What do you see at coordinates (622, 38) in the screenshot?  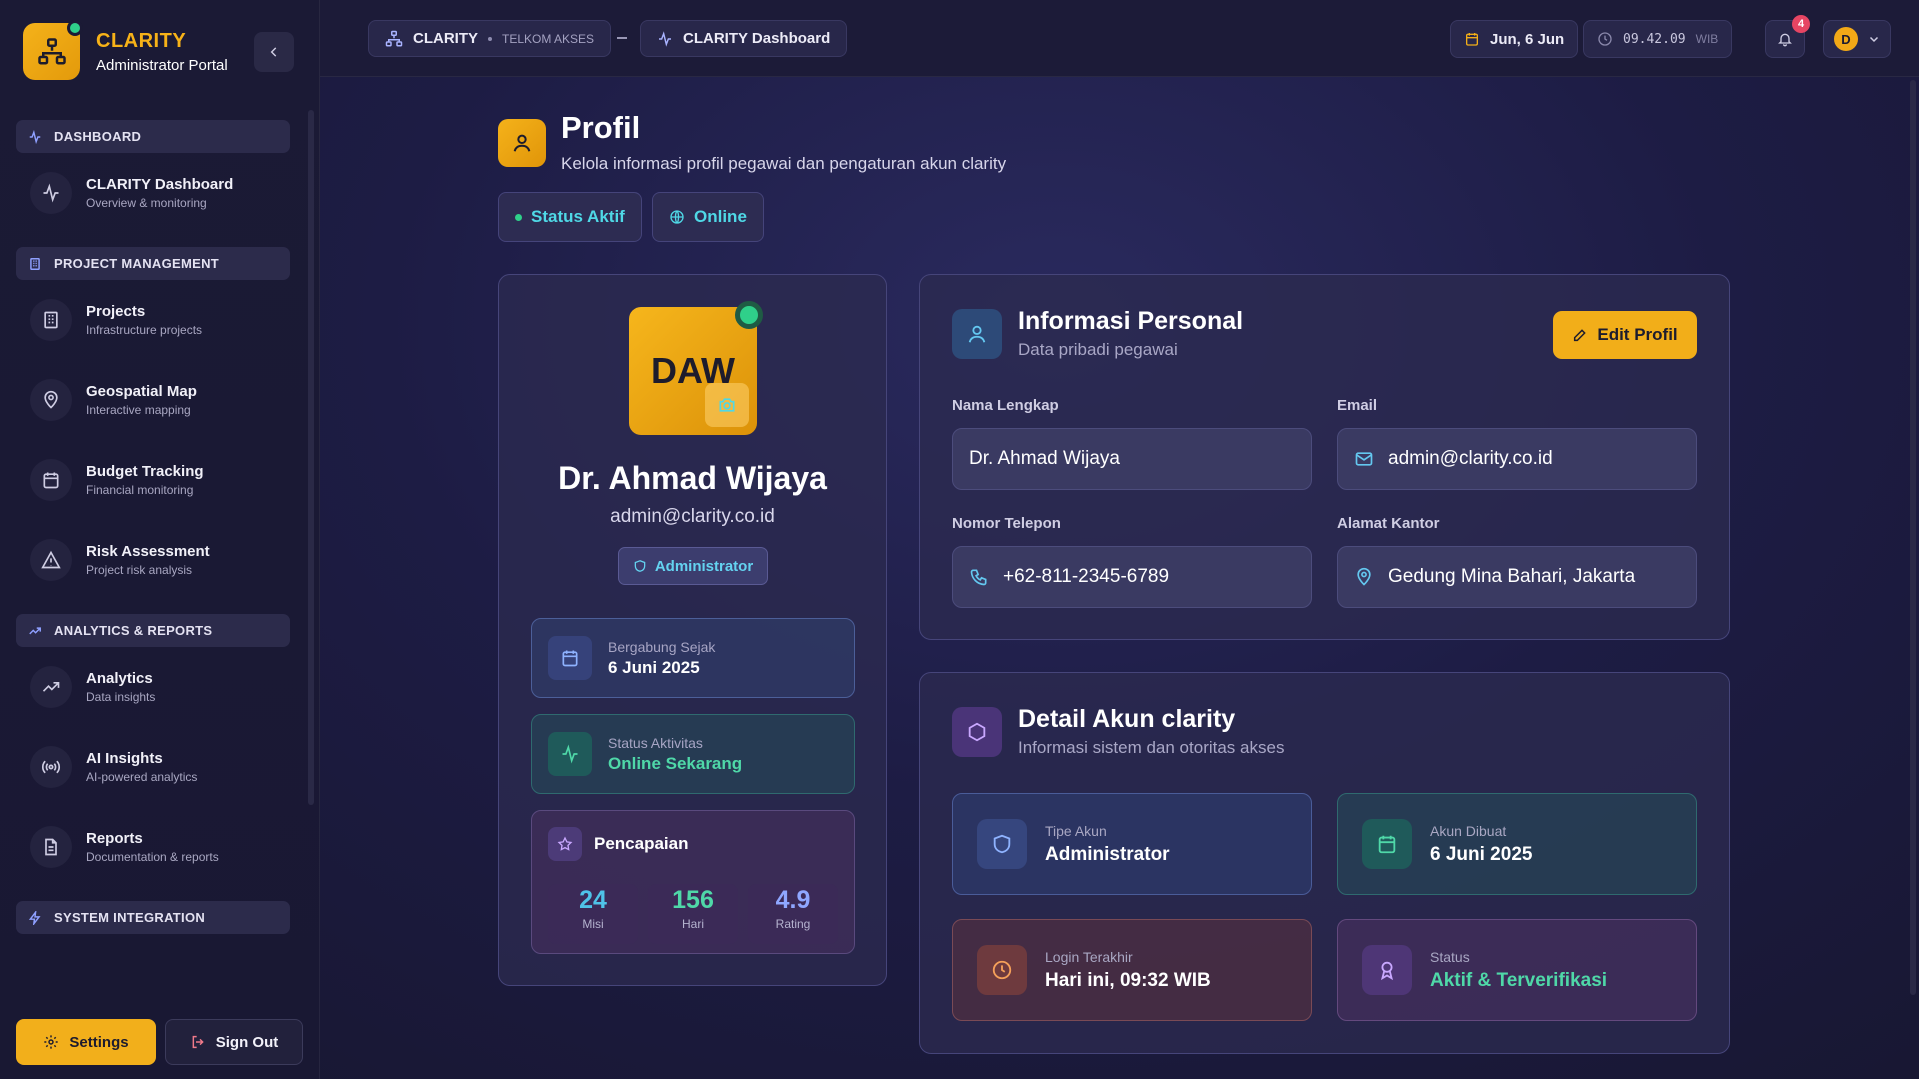 I see `breadcrumb-separator` at bounding box center [622, 38].